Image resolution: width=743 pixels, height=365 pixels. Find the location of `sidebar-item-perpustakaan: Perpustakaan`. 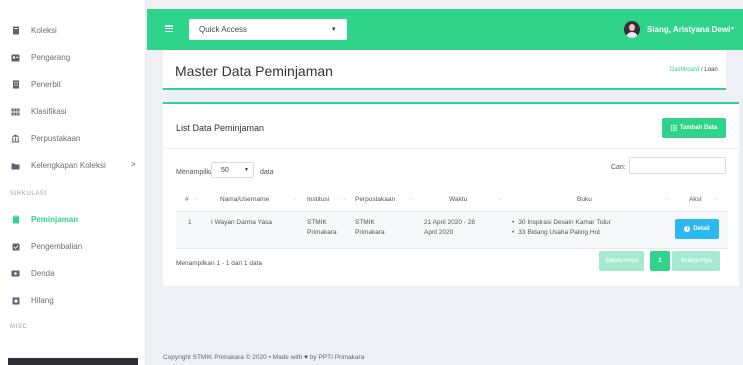

sidebar-item-perpustakaan: Perpustakaan is located at coordinates (73, 139).